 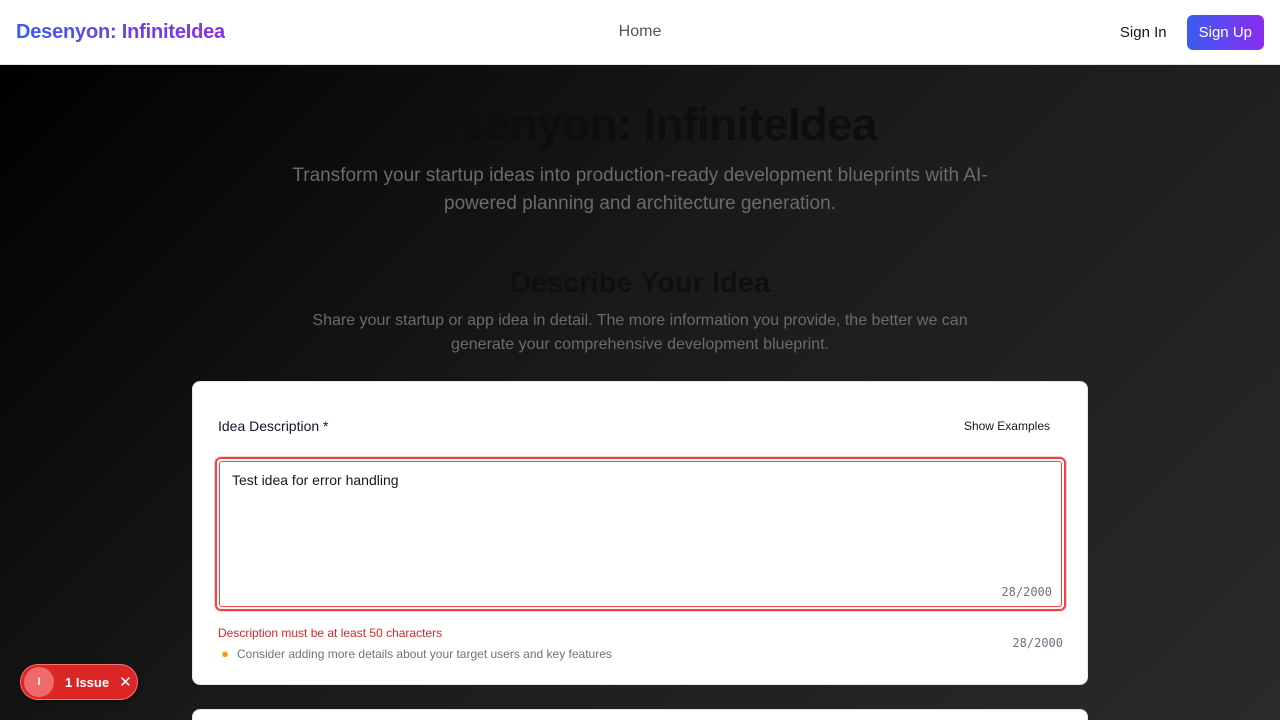 I want to click on nav-link-home: Home, so click(x=640, y=31).